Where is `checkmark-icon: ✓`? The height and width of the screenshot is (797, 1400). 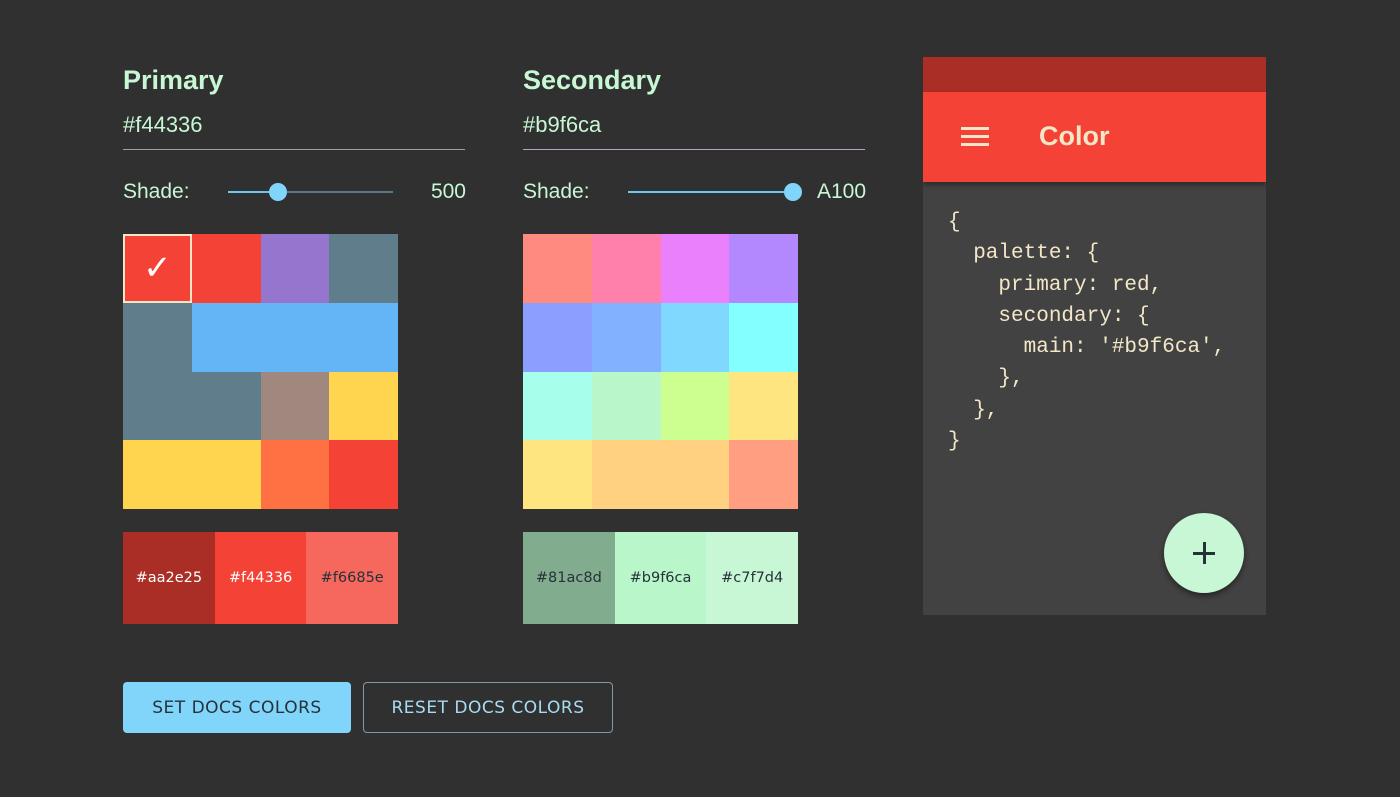
checkmark-icon: ✓ is located at coordinates (157, 268).